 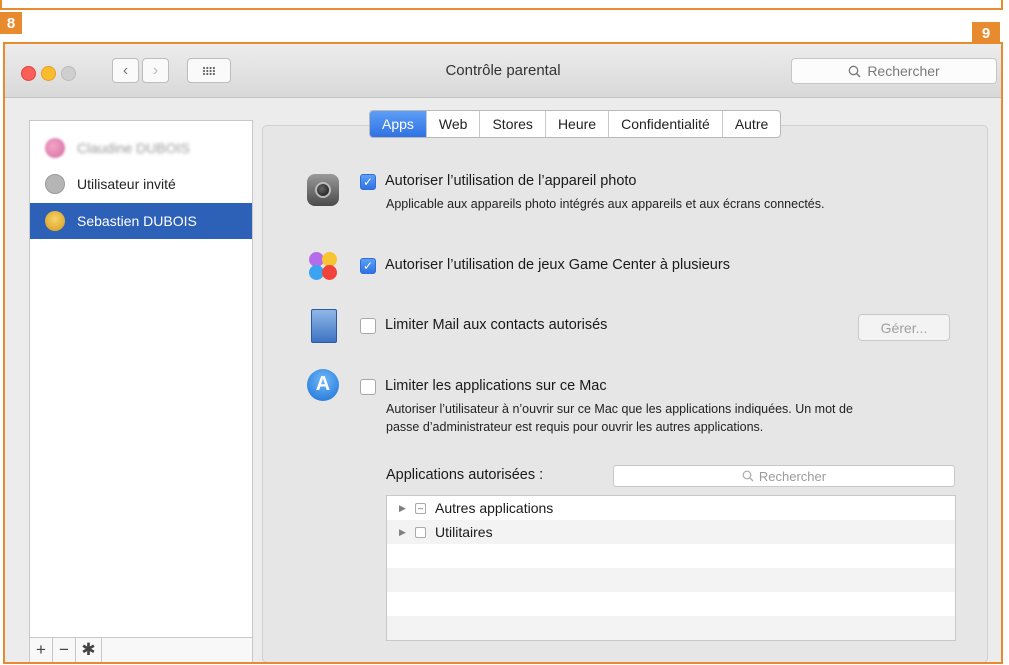 What do you see at coordinates (420, 508) in the screenshot?
I see `mixed-checkbox: –` at bounding box center [420, 508].